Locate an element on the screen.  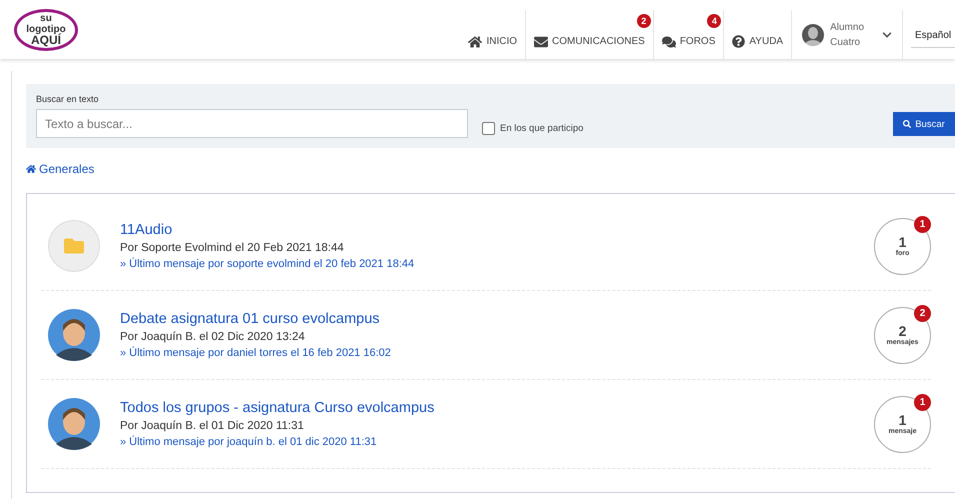
count-value: 2 is located at coordinates (902, 331).